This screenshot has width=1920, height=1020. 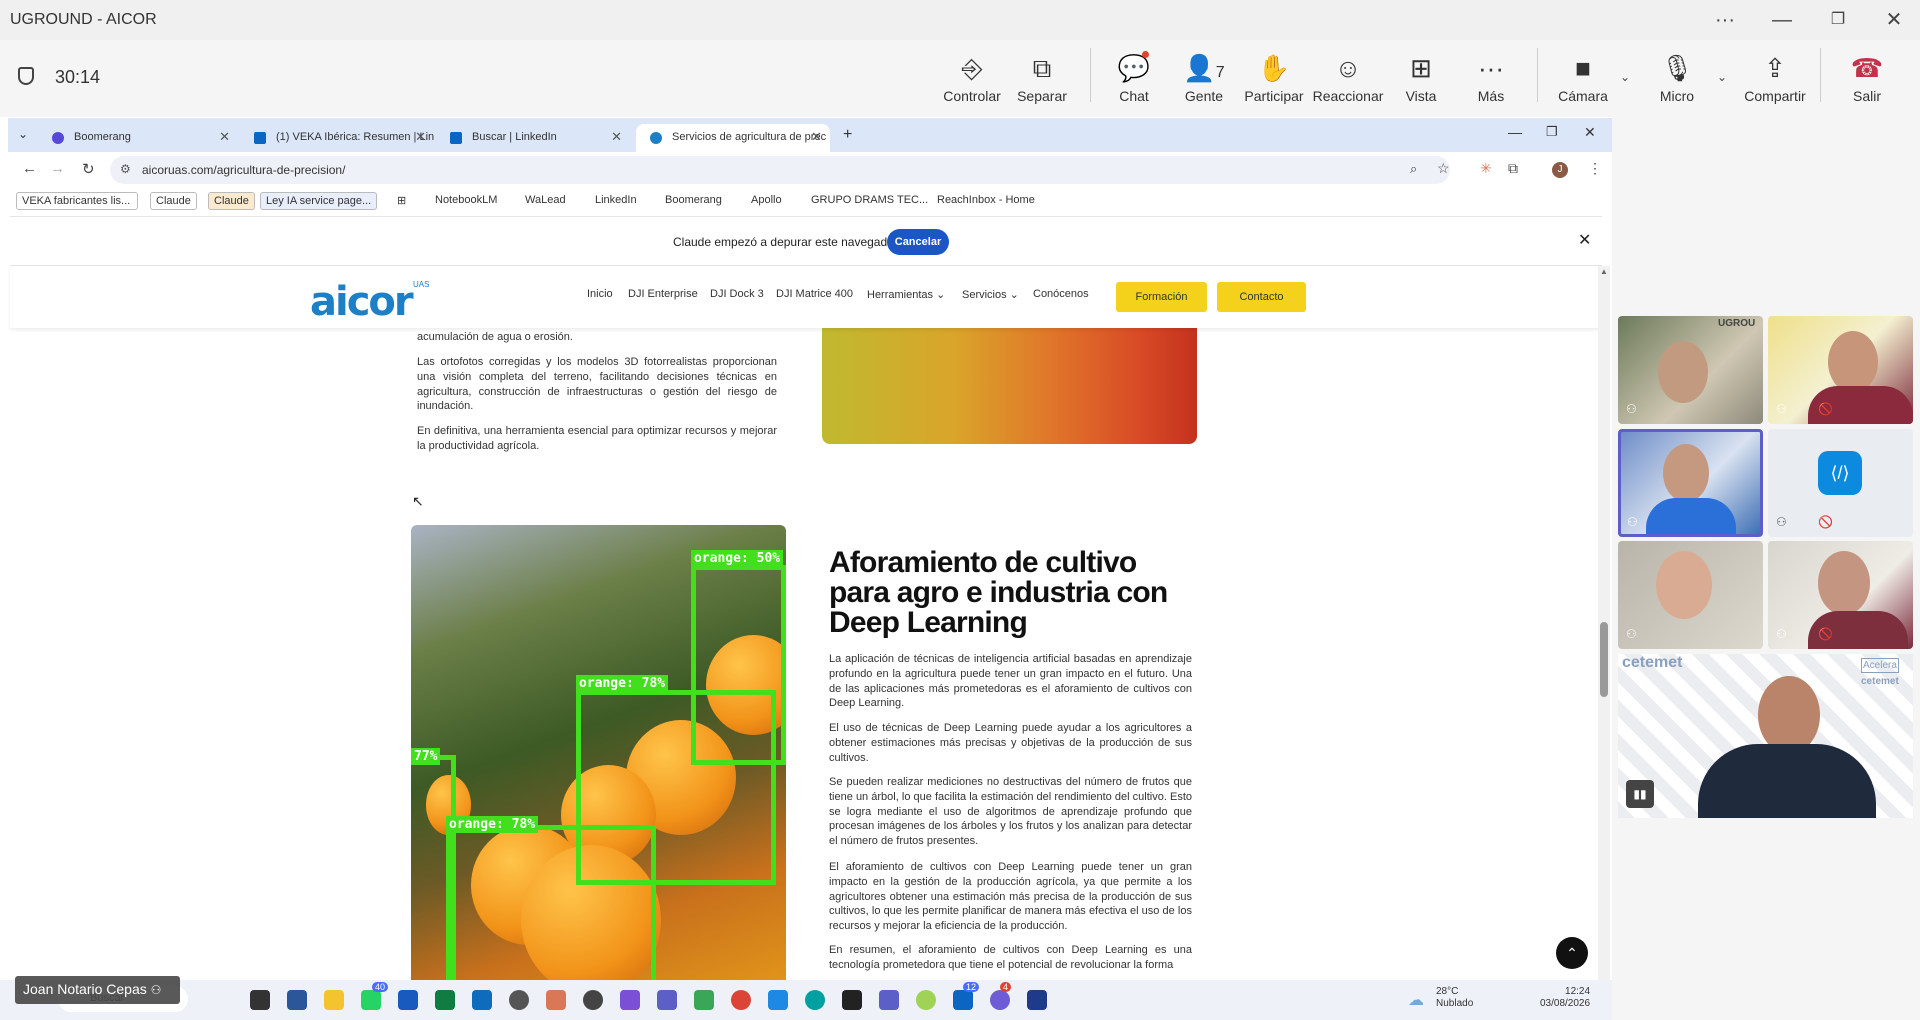 I want to click on linkedin-icon, so click(x=963, y=1000).